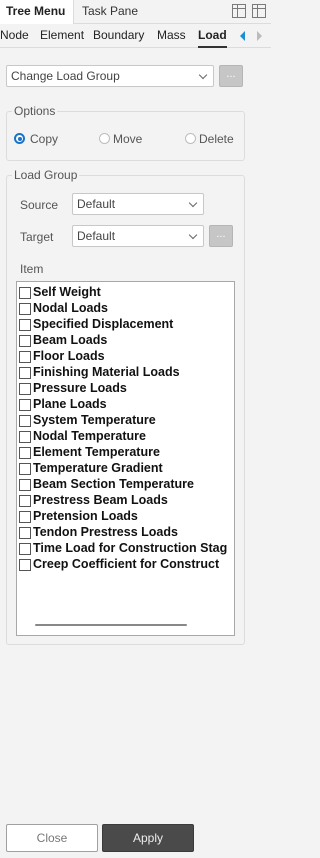 This screenshot has height=858, width=320. What do you see at coordinates (46, 175) in the screenshot?
I see `load-group-legend: Load Group` at bounding box center [46, 175].